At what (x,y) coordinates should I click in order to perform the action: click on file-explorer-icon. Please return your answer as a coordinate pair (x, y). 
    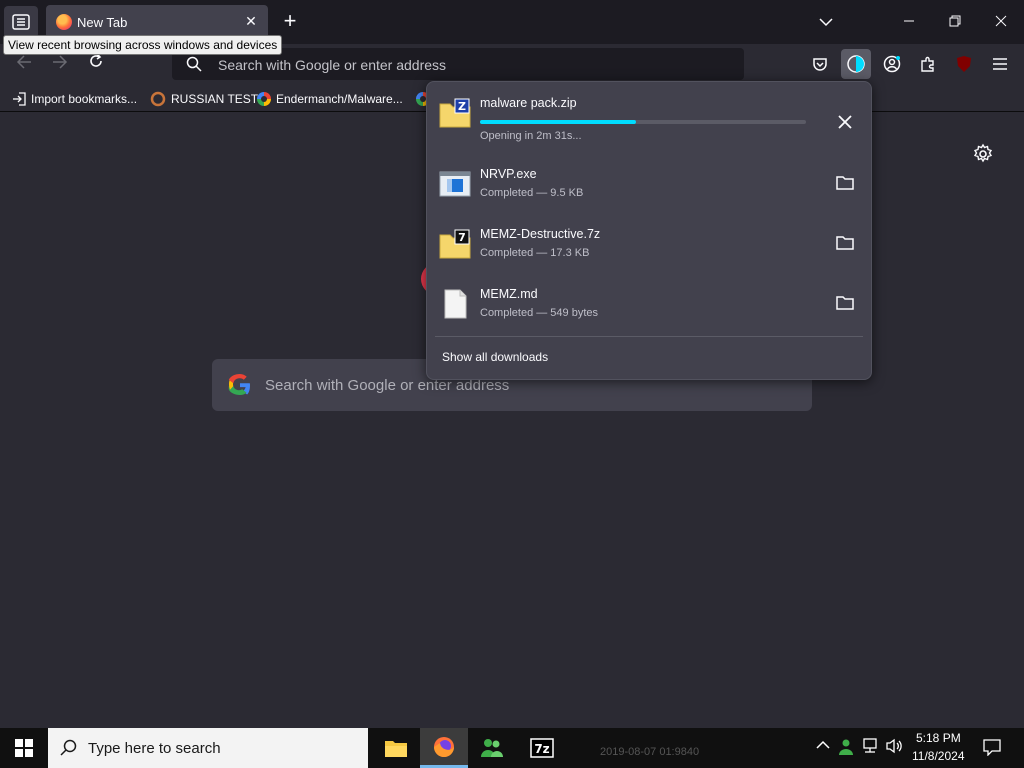
    Looking at the image, I should click on (396, 749).